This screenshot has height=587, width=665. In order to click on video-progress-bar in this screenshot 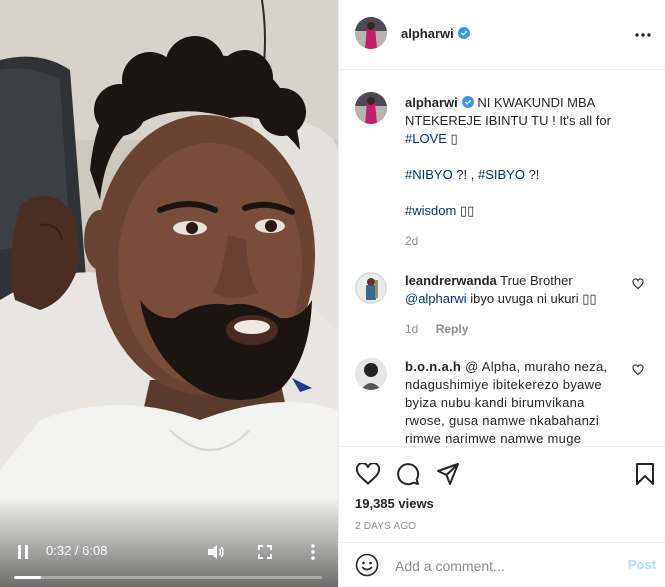, I will do `click(168, 577)`.